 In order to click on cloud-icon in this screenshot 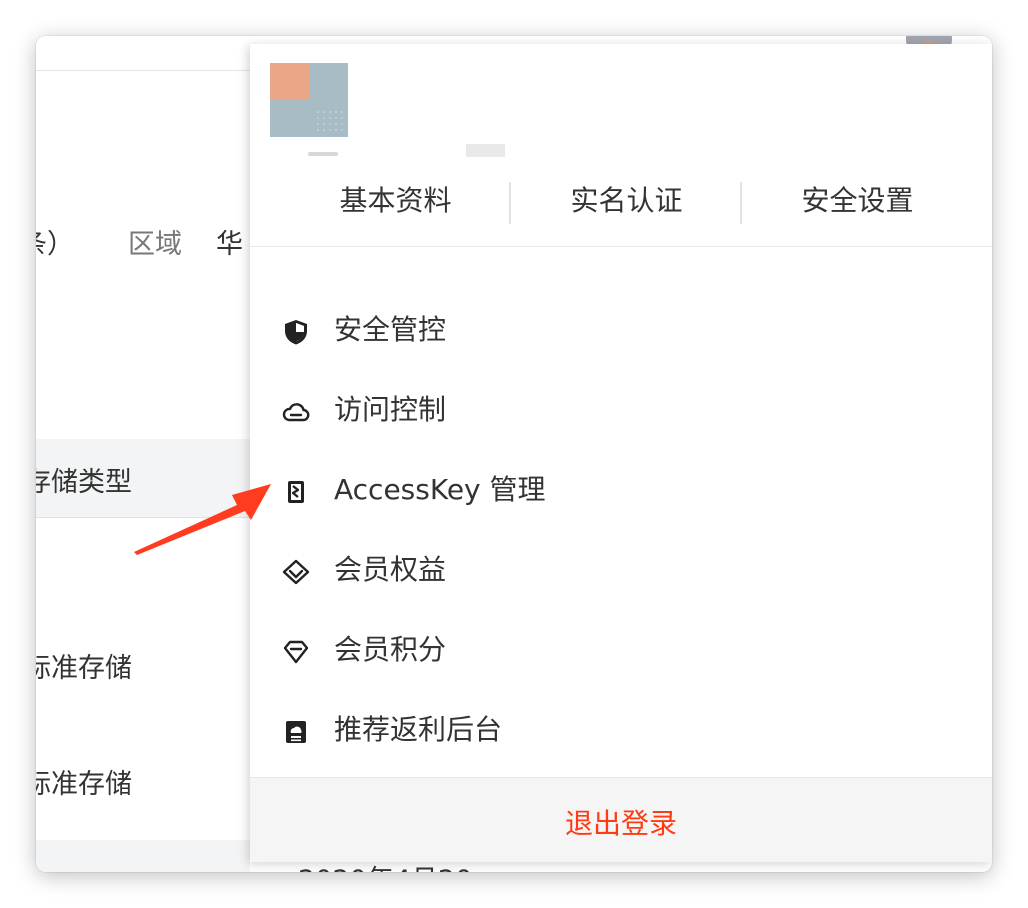, I will do `click(296, 412)`.